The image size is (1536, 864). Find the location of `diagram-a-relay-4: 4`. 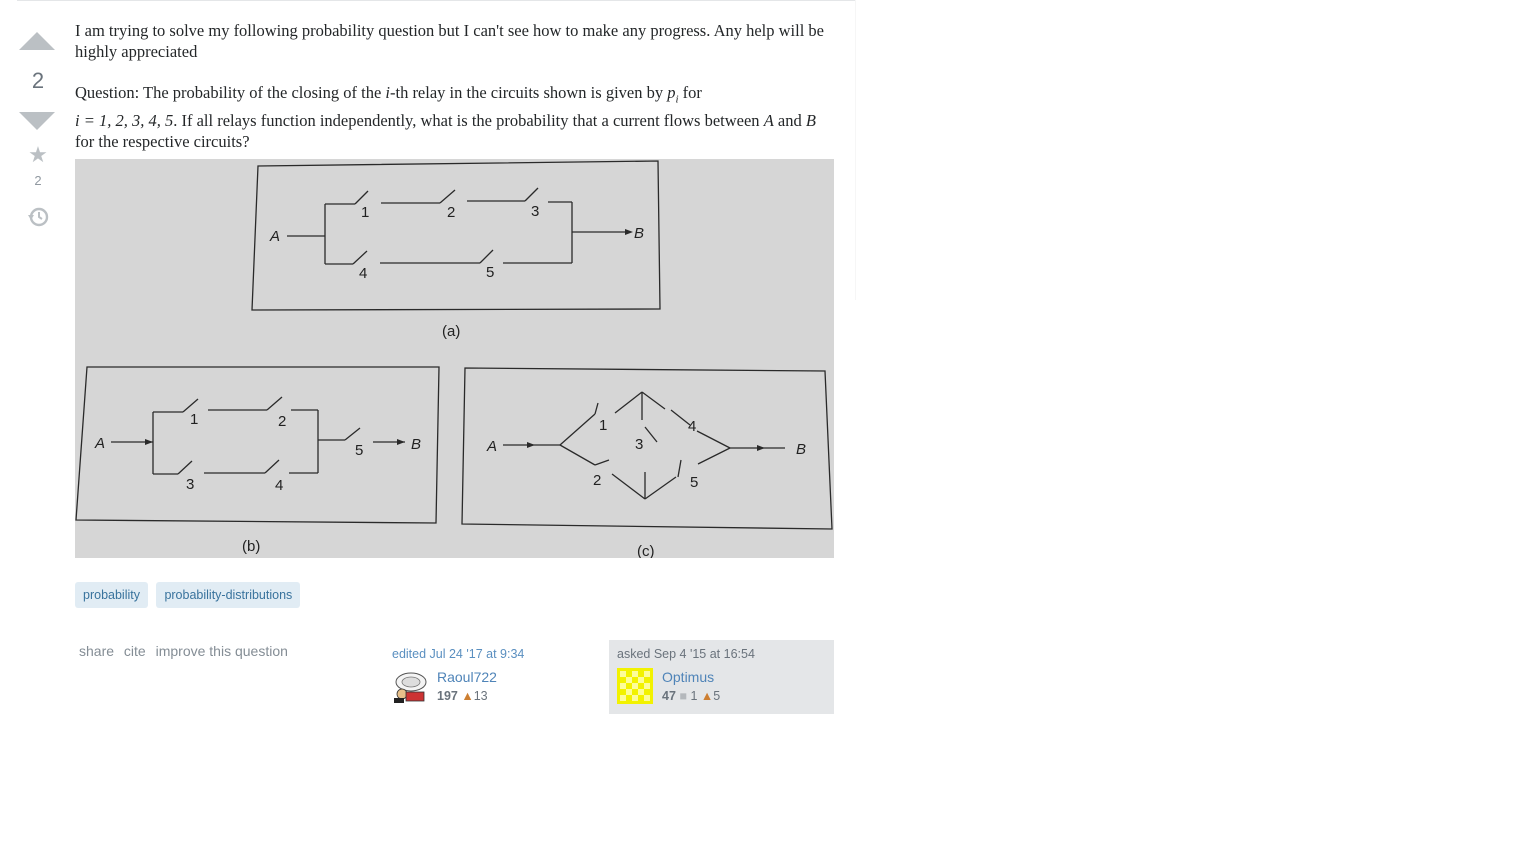

diagram-a-relay-4: 4 is located at coordinates (363, 273).